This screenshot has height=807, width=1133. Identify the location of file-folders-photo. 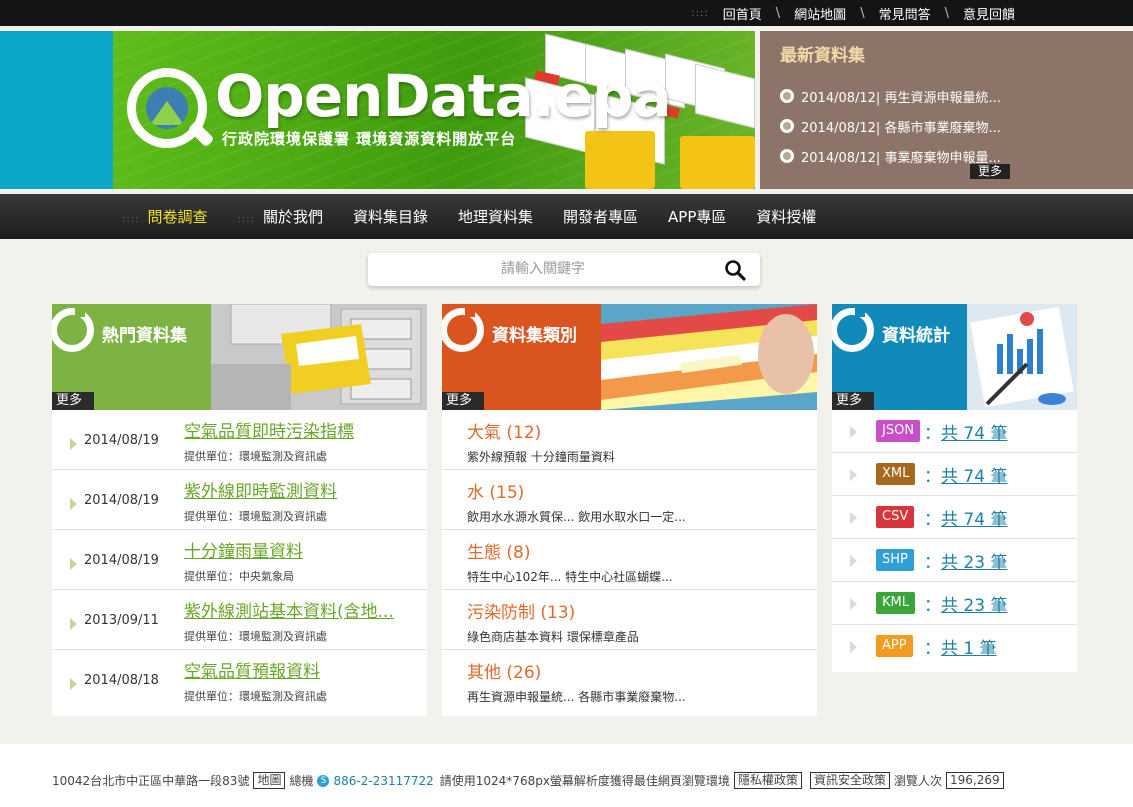
(709, 357).